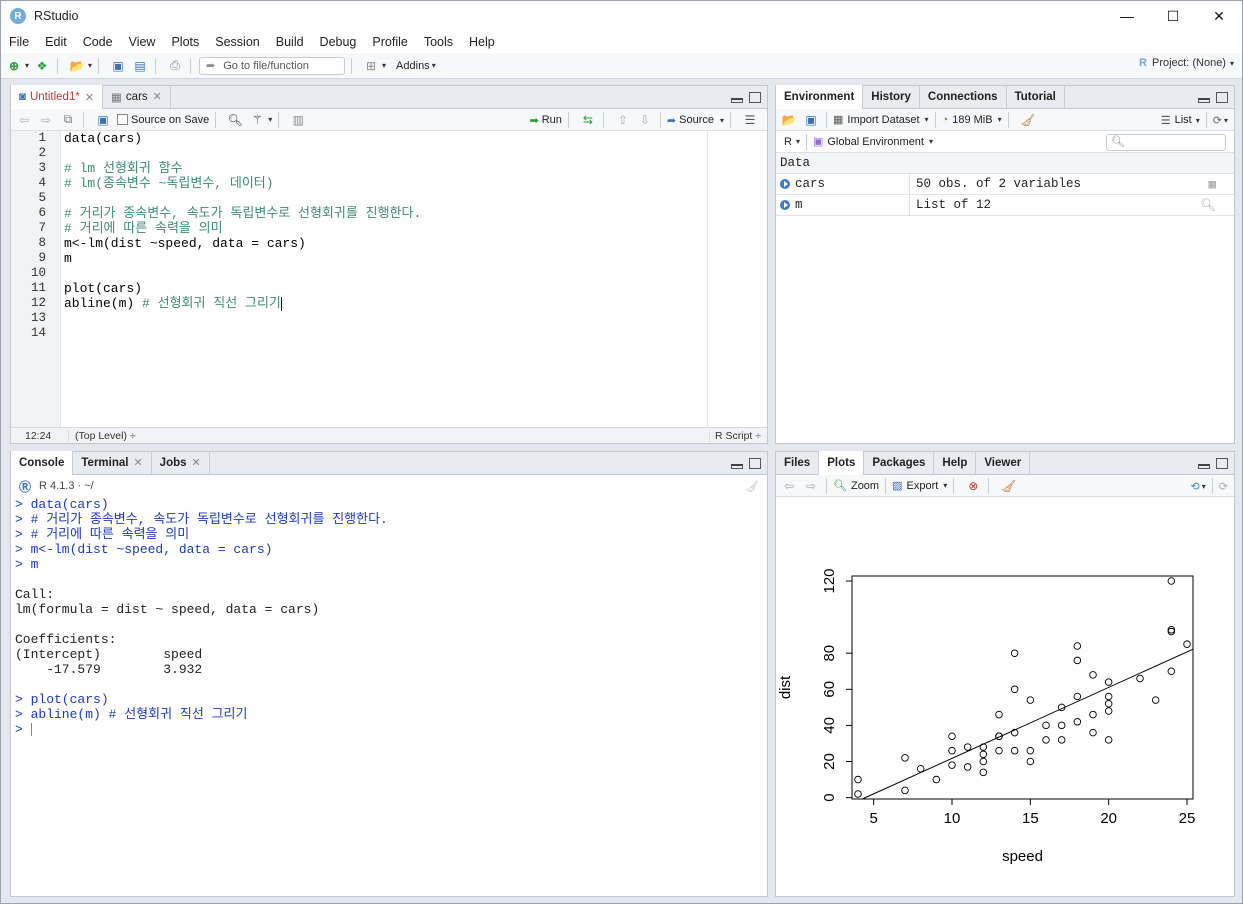  I want to click on import-dataset-button: ▦ Import Dataset ▾, so click(881, 120).